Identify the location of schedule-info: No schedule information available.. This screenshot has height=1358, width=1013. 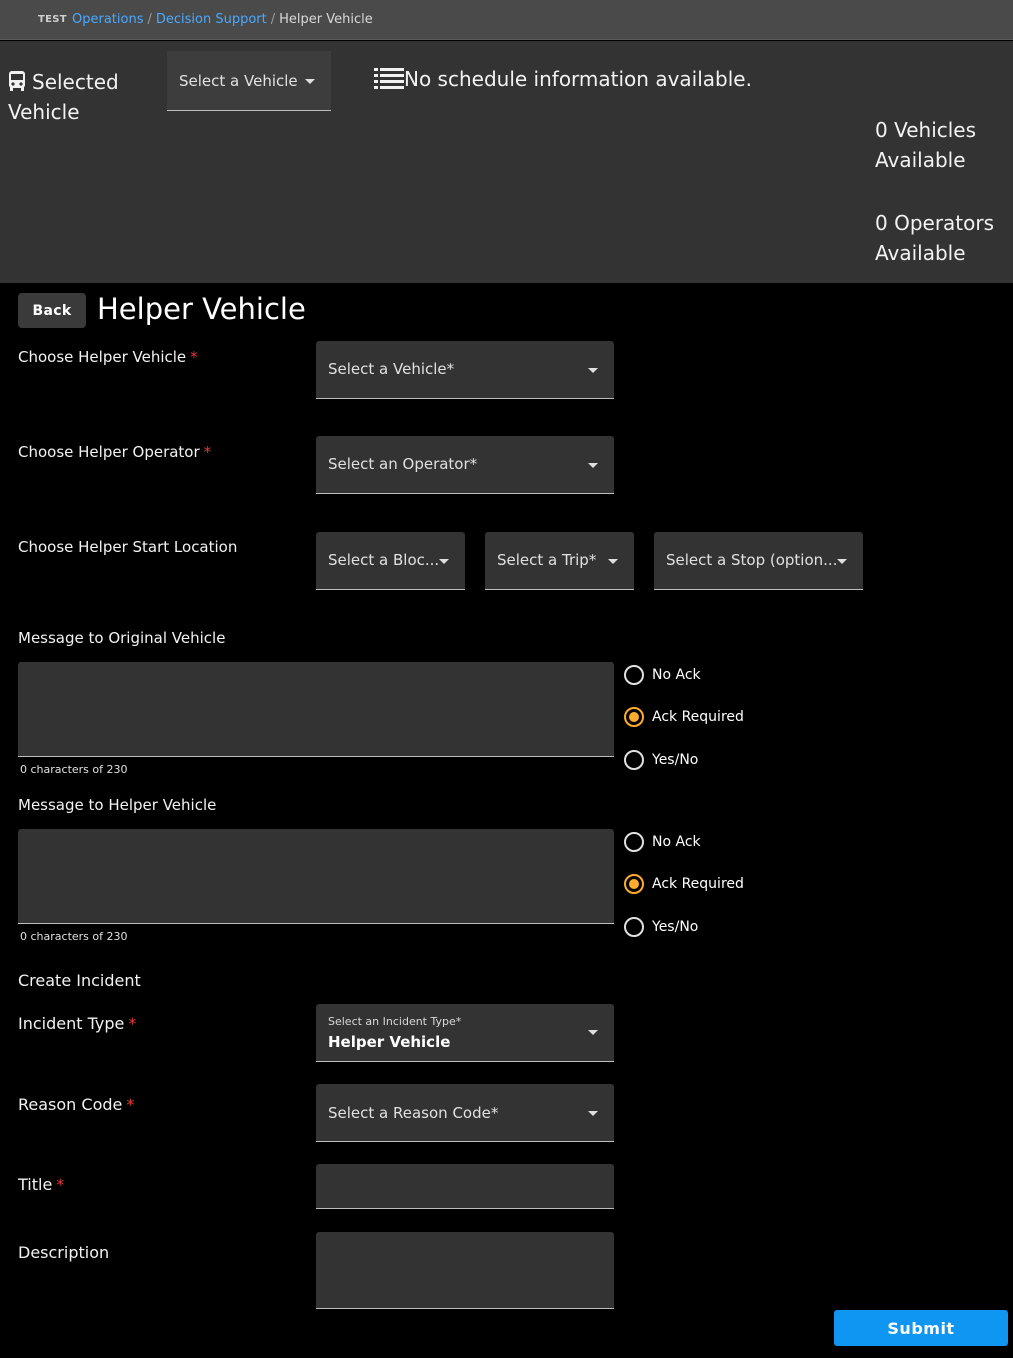
(563, 79).